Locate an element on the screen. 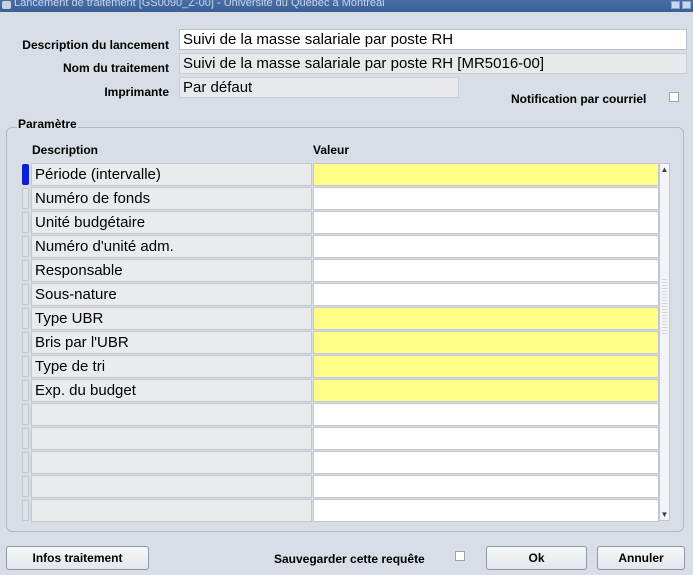 Image resolution: width=693 pixels, height=575 pixels. parameter-group-title: Paramètre is located at coordinates (47, 124).